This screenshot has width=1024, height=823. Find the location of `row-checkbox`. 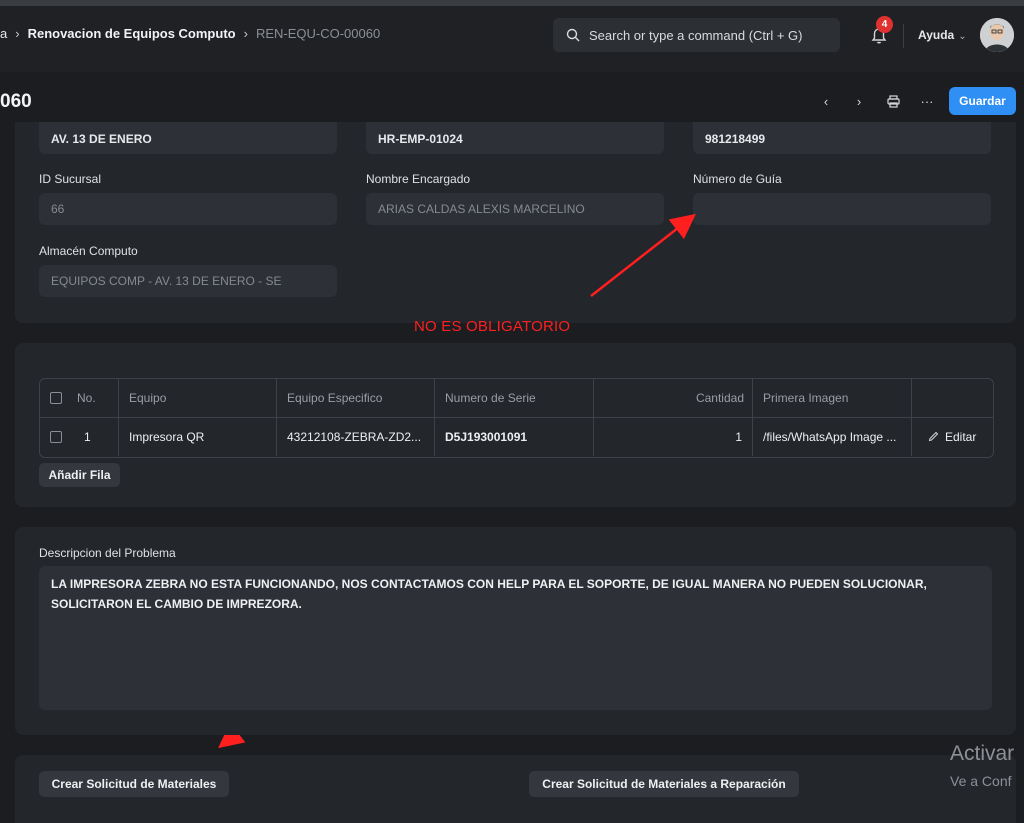

row-checkbox is located at coordinates (56, 436).